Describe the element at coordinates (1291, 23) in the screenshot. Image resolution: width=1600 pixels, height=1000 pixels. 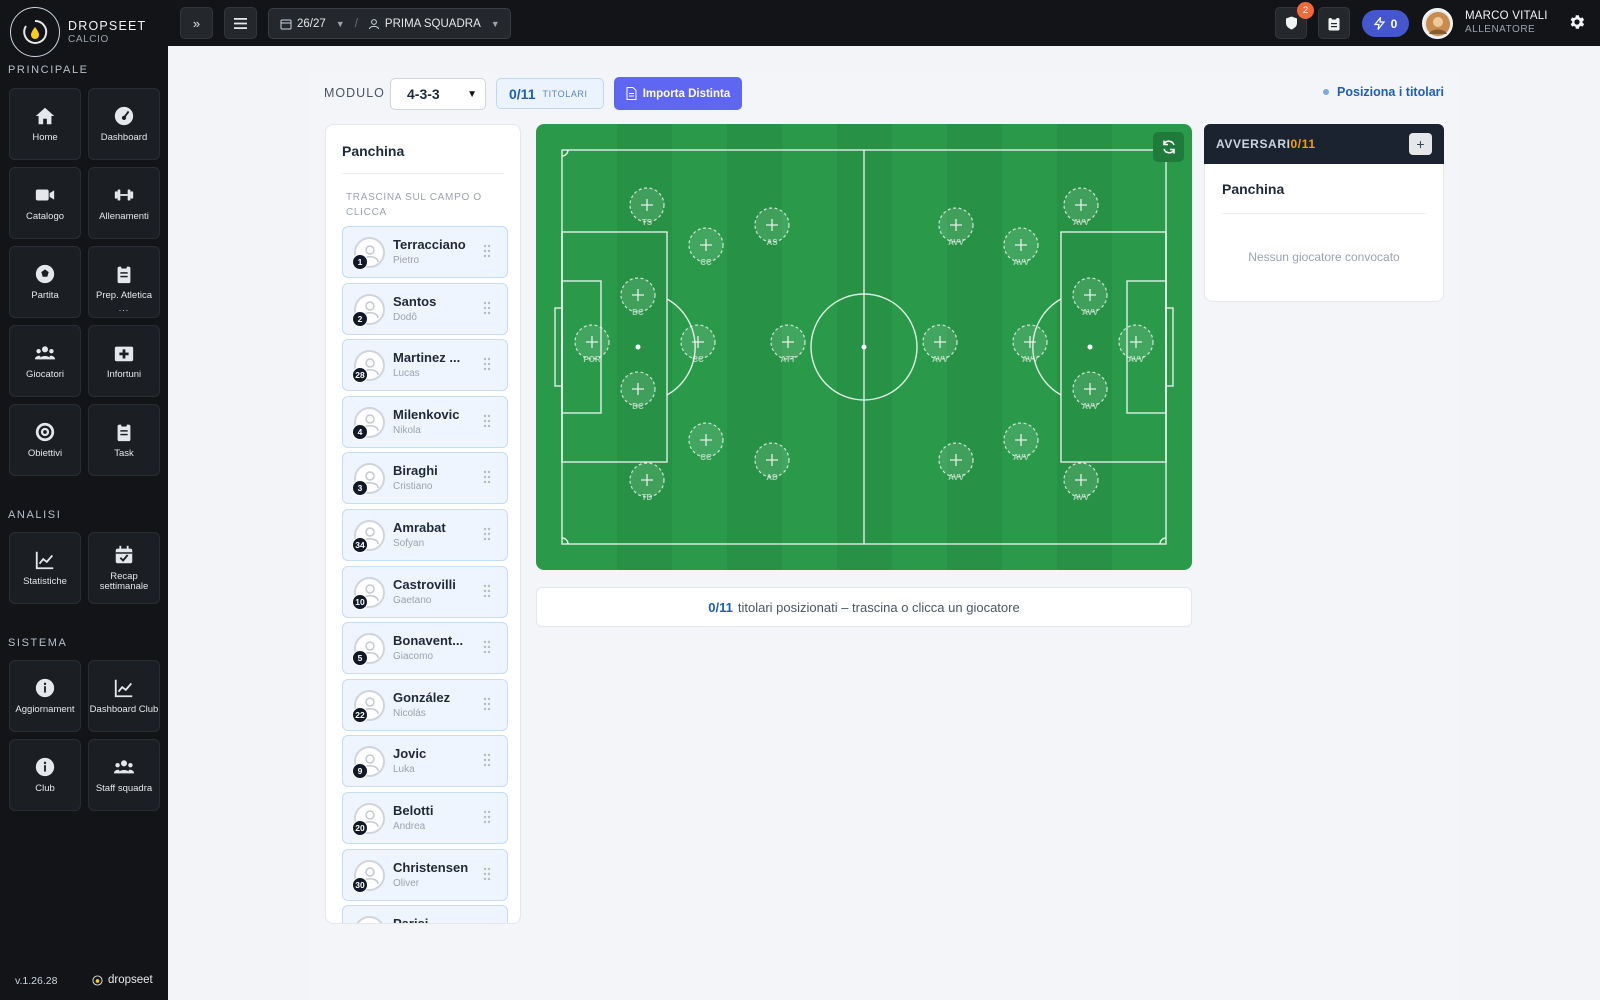
I see `shield-icon` at that location.